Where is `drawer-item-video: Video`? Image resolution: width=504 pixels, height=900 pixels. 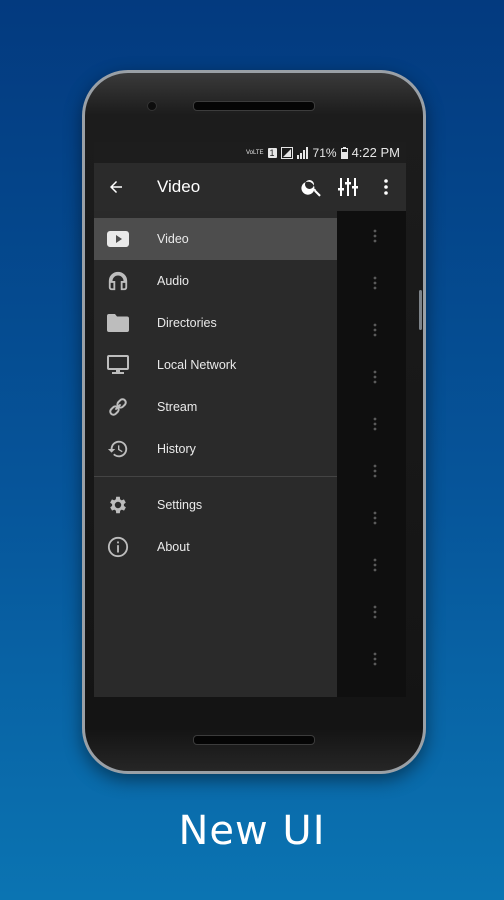
drawer-item-video: Video is located at coordinates (215, 239).